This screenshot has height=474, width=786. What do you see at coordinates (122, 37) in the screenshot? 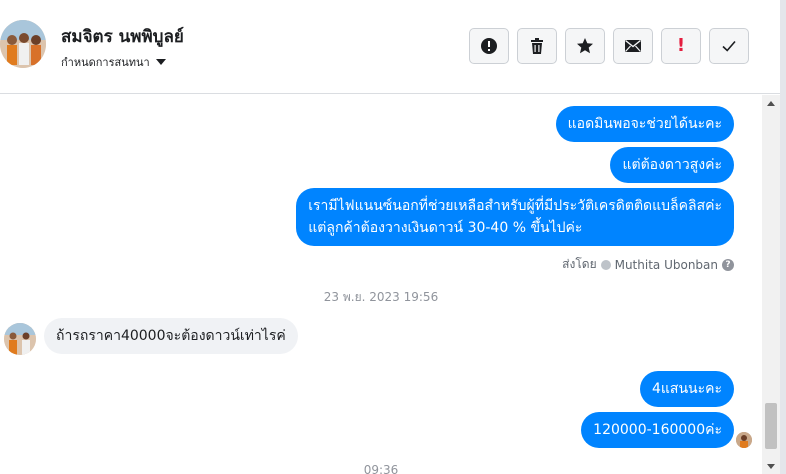
I see `contact-name: สมจิตร นพพิบูลย์` at bounding box center [122, 37].